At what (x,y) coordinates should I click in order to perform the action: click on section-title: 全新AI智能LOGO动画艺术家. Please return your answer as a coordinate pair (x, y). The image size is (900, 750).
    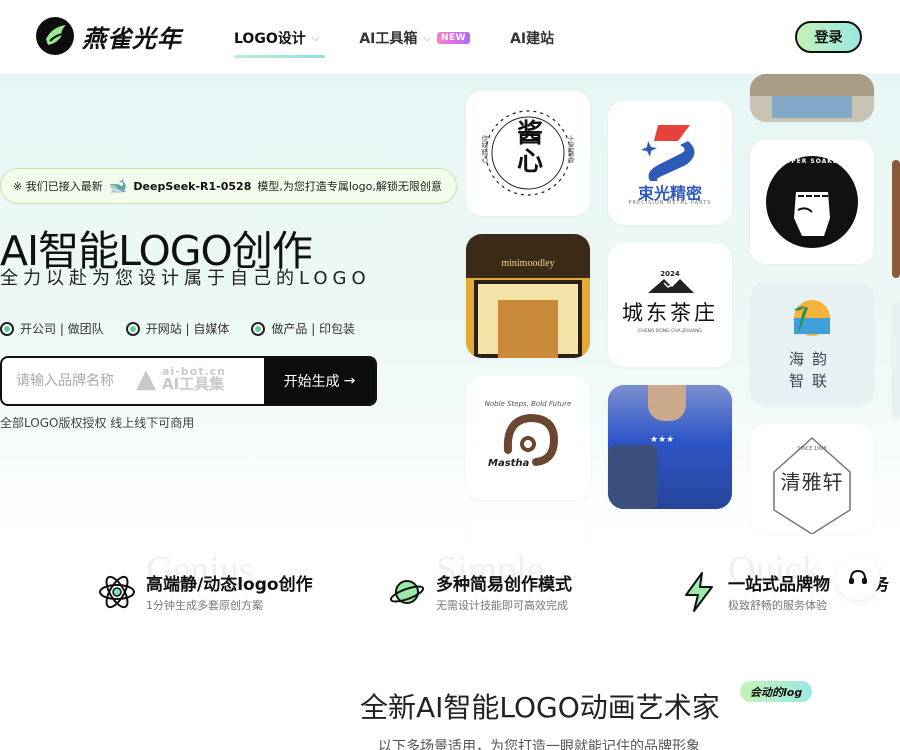
    Looking at the image, I should click on (540, 707).